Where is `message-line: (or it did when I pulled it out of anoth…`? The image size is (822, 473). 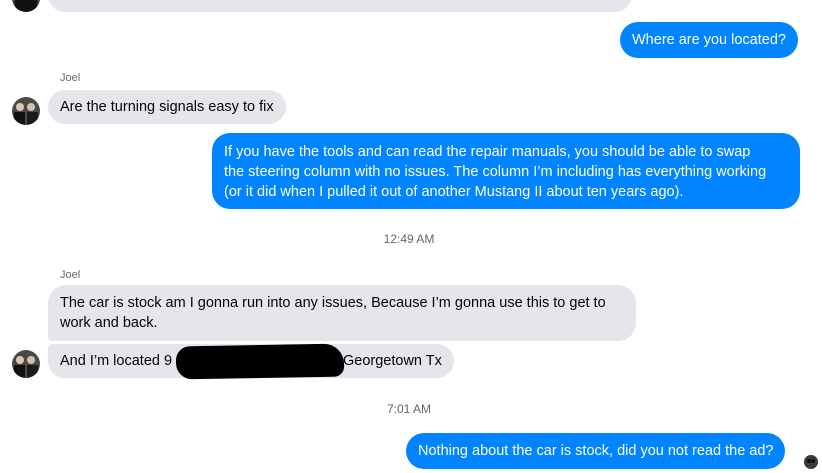 message-line: (or it did when I pulled it out of anoth… is located at coordinates (454, 192).